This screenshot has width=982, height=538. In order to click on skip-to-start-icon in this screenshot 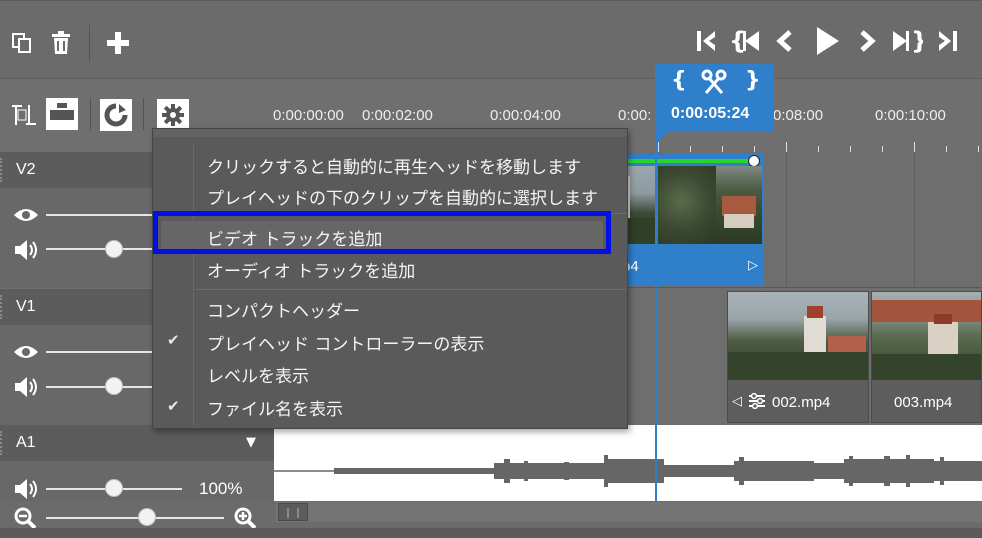, I will do `click(706, 41)`.